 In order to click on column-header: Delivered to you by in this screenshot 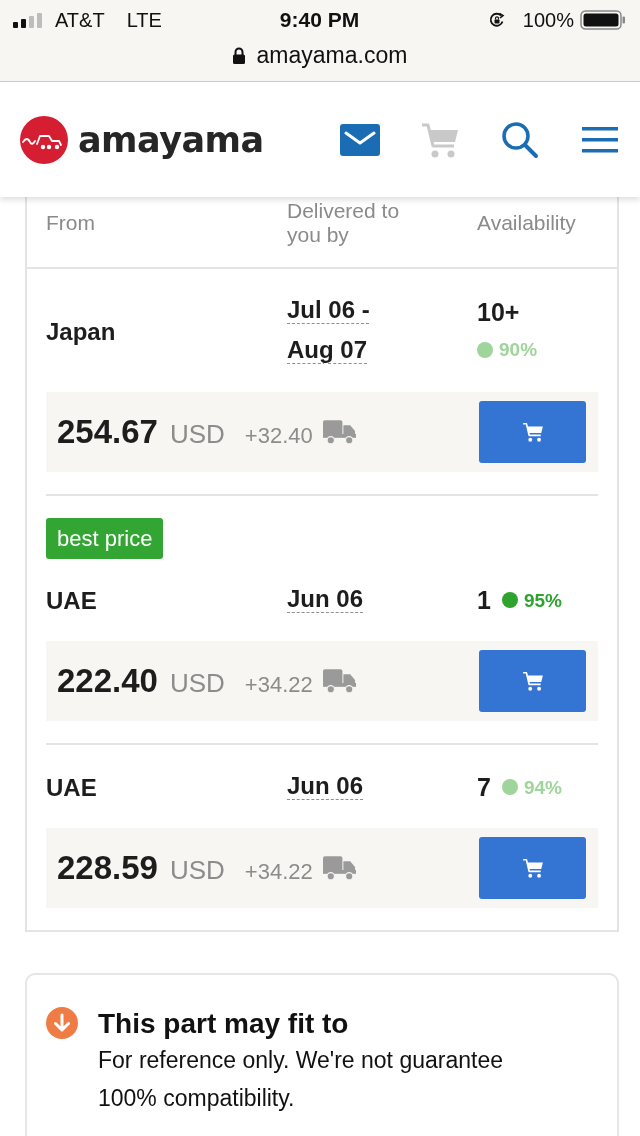, I will do `click(344, 223)`.